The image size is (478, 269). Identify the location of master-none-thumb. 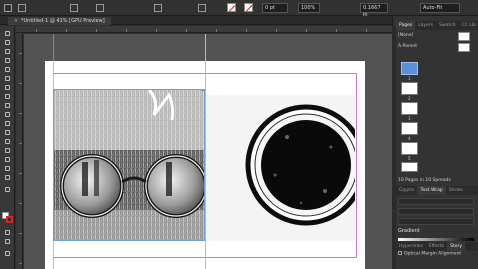
(464, 36).